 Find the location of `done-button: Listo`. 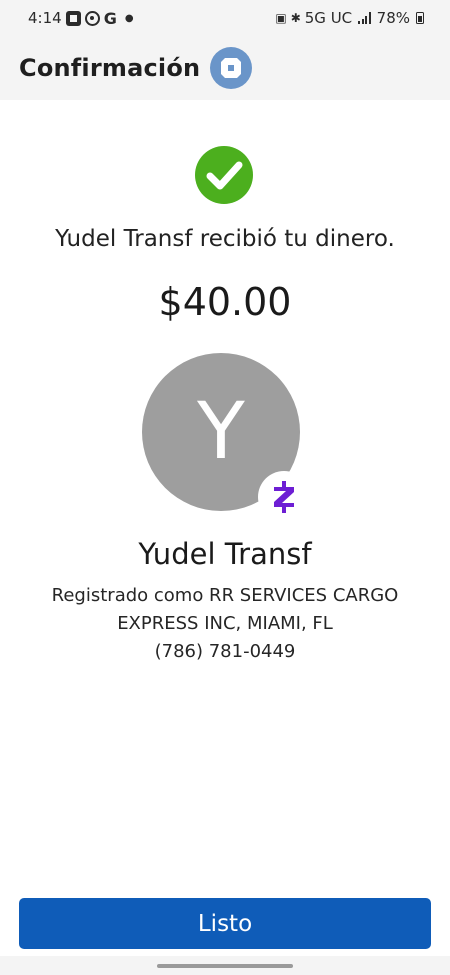

done-button: Listo is located at coordinates (225, 923).